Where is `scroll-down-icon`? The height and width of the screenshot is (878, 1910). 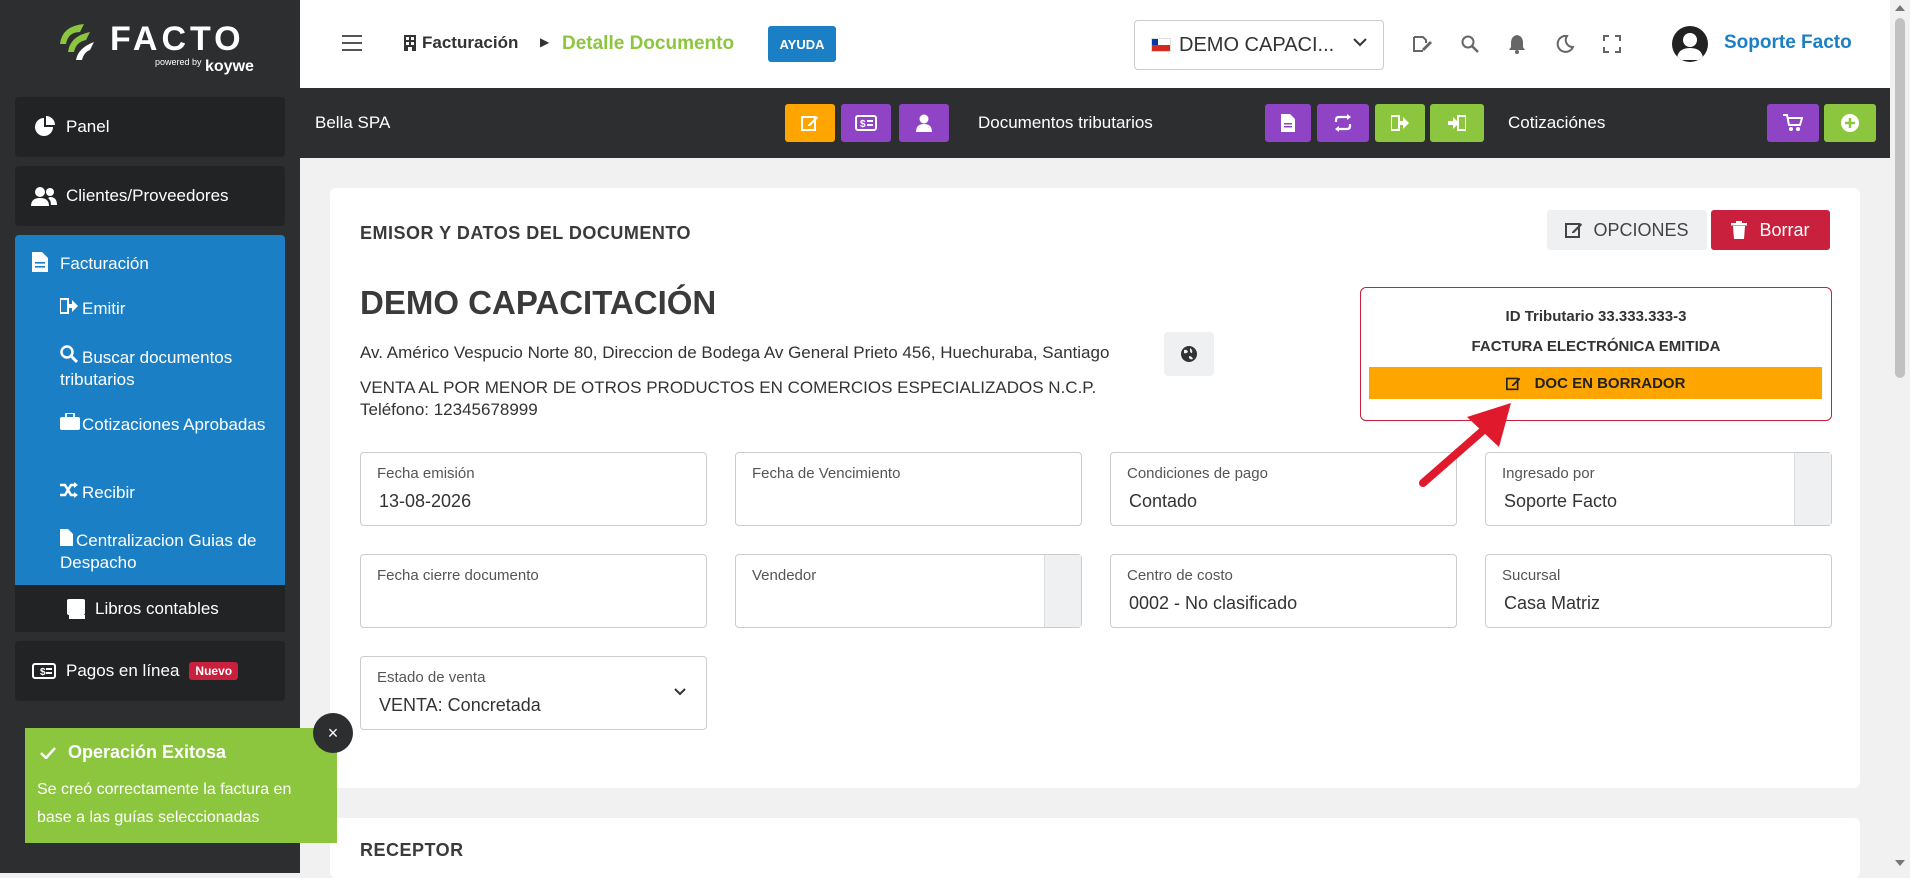 scroll-down-icon is located at coordinates (1900, 863).